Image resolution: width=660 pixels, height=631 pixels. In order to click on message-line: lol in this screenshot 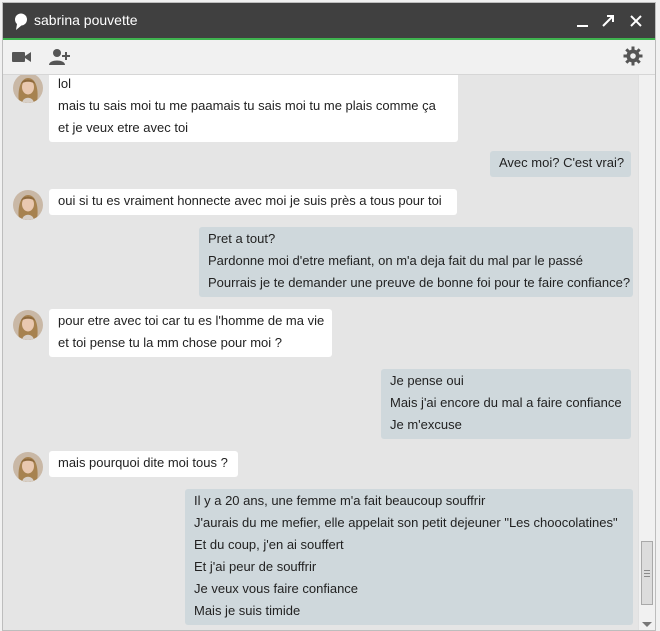, I will do `click(65, 83)`.